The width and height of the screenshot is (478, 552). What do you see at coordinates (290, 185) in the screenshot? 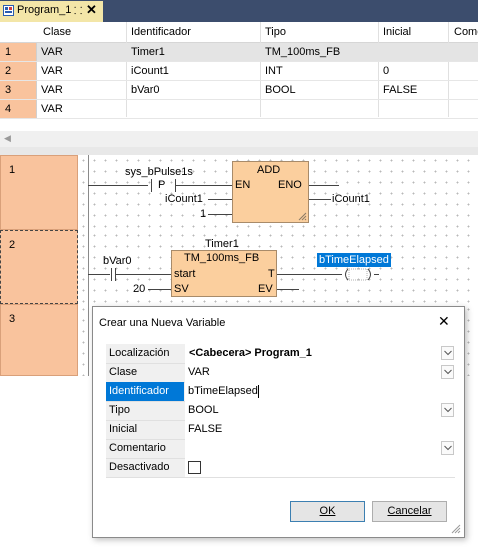
I see `pin-eno: ENO` at bounding box center [290, 185].